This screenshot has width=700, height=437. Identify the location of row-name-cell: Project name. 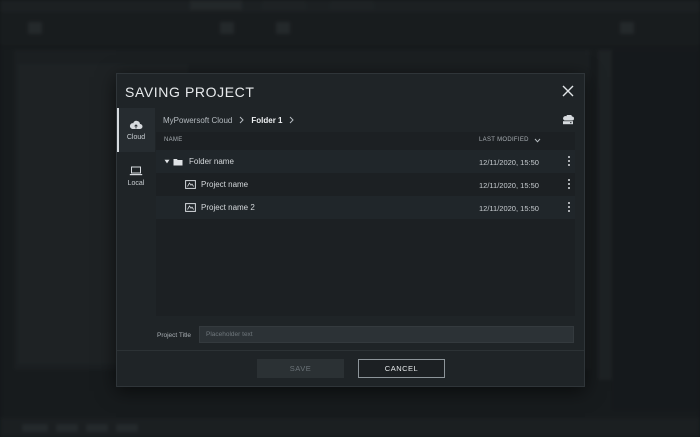
(216, 184).